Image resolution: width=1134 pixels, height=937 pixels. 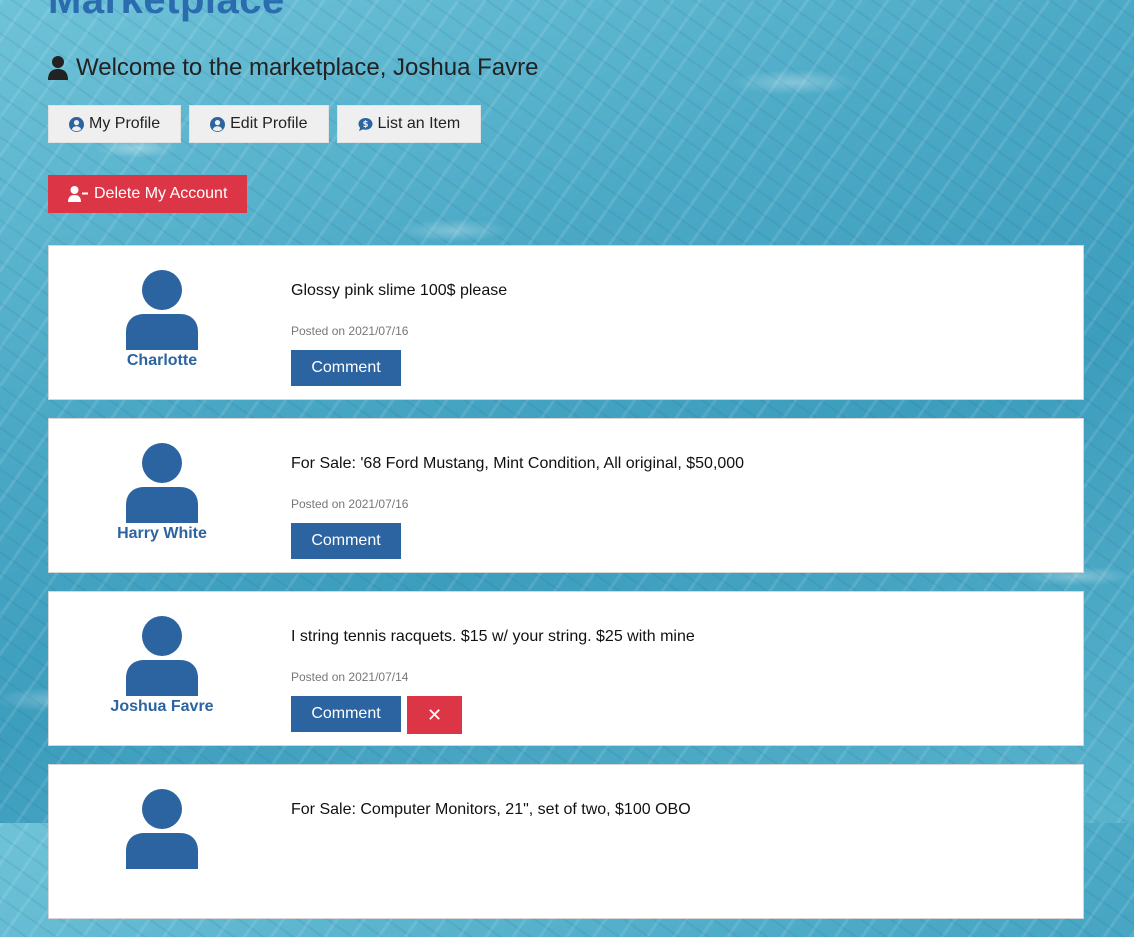 I want to click on my-profile-button: My Profile, so click(x=115, y=124).